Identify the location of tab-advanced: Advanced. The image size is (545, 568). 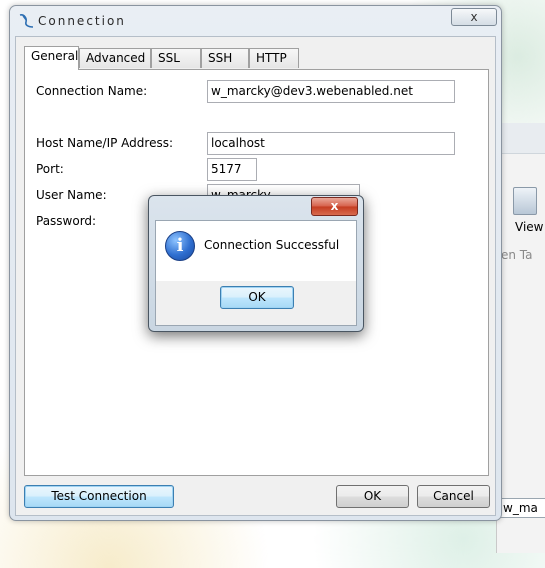
(115, 58).